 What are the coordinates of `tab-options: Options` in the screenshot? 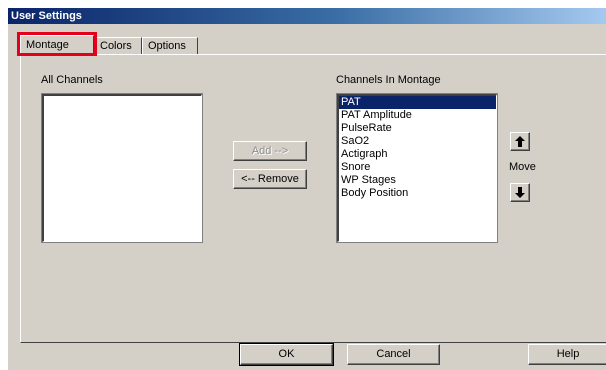 It's located at (170, 45).